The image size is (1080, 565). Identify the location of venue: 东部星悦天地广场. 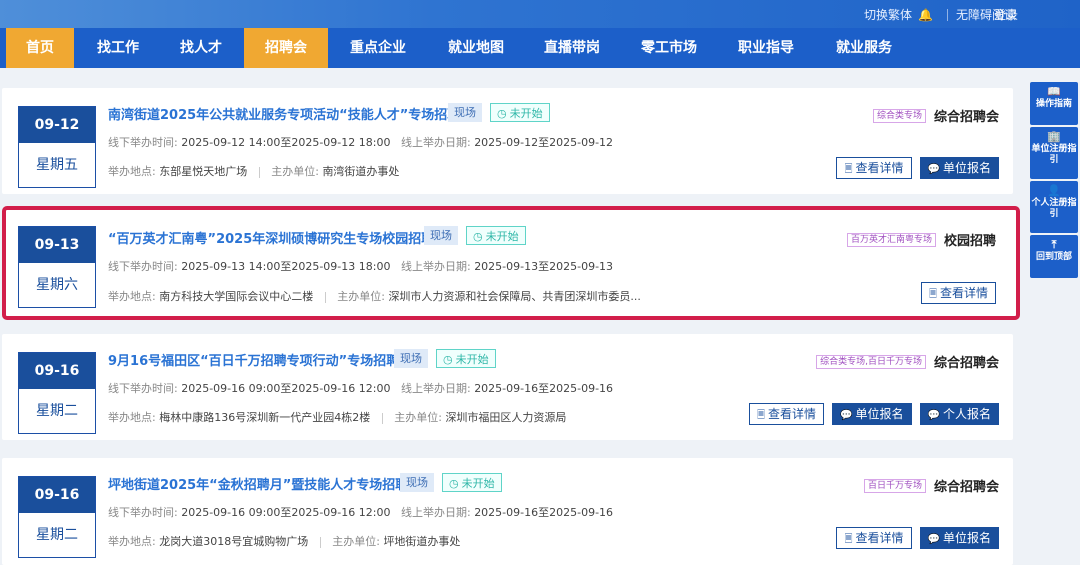
(203, 171).